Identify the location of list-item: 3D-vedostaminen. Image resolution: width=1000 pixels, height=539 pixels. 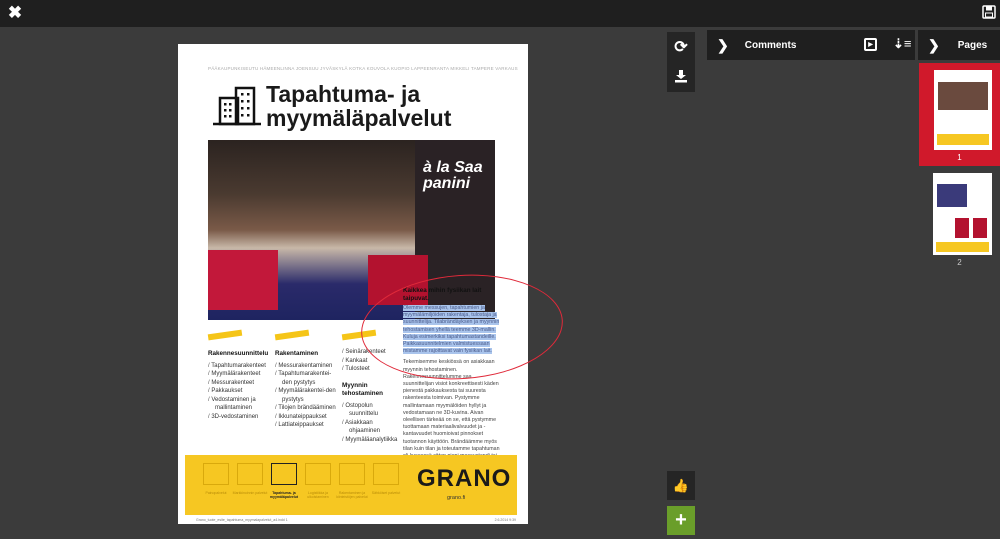
(240, 417).